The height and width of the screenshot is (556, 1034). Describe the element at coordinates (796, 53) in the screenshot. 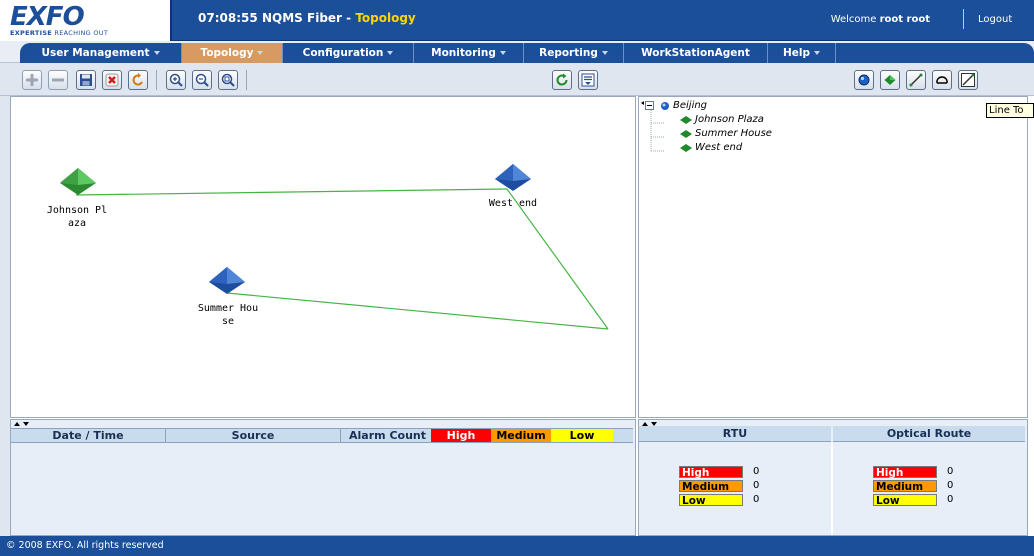

I see `menu-label: Help` at that location.